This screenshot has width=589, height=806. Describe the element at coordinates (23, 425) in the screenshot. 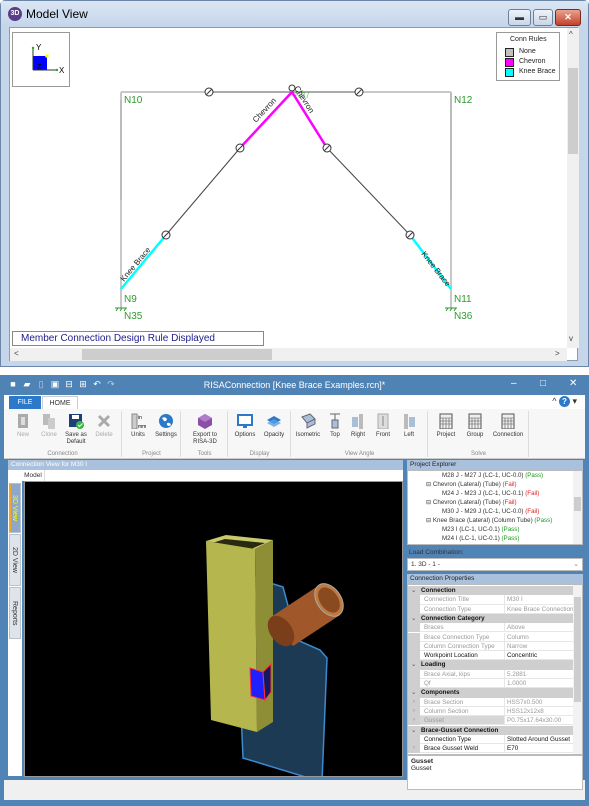

I see `new-button: New` at that location.